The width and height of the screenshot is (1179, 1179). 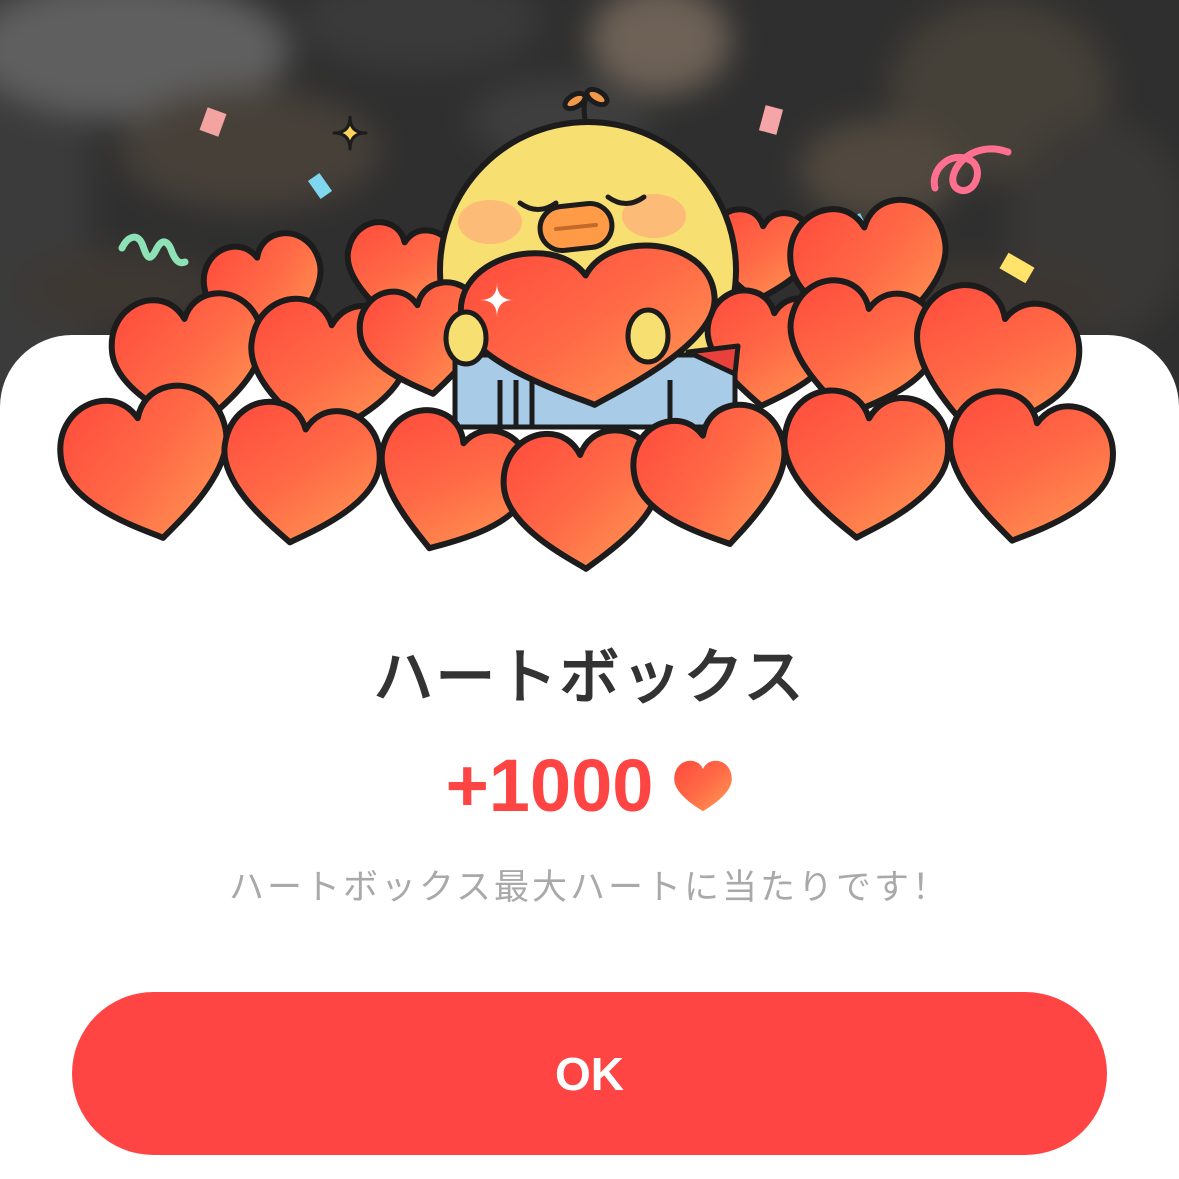 What do you see at coordinates (703, 786) in the screenshot?
I see `heart-icon` at bounding box center [703, 786].